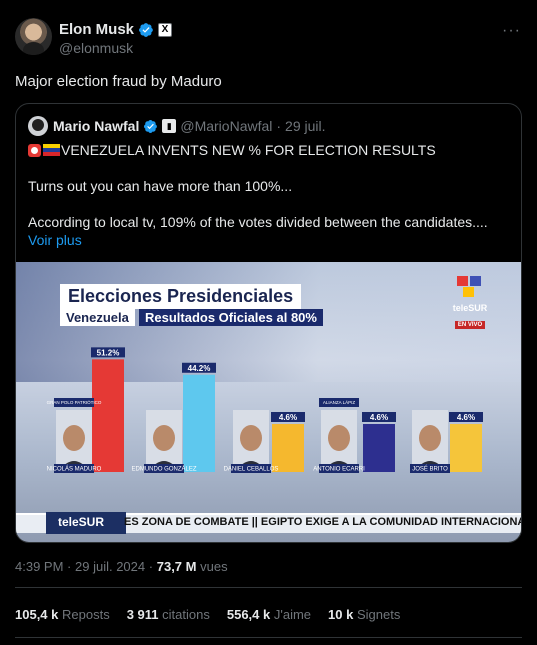  What do you see at coordinates (511, 31) in the screenshot?
I see `more-options-icon: ···` at bounding box center [511, 31].